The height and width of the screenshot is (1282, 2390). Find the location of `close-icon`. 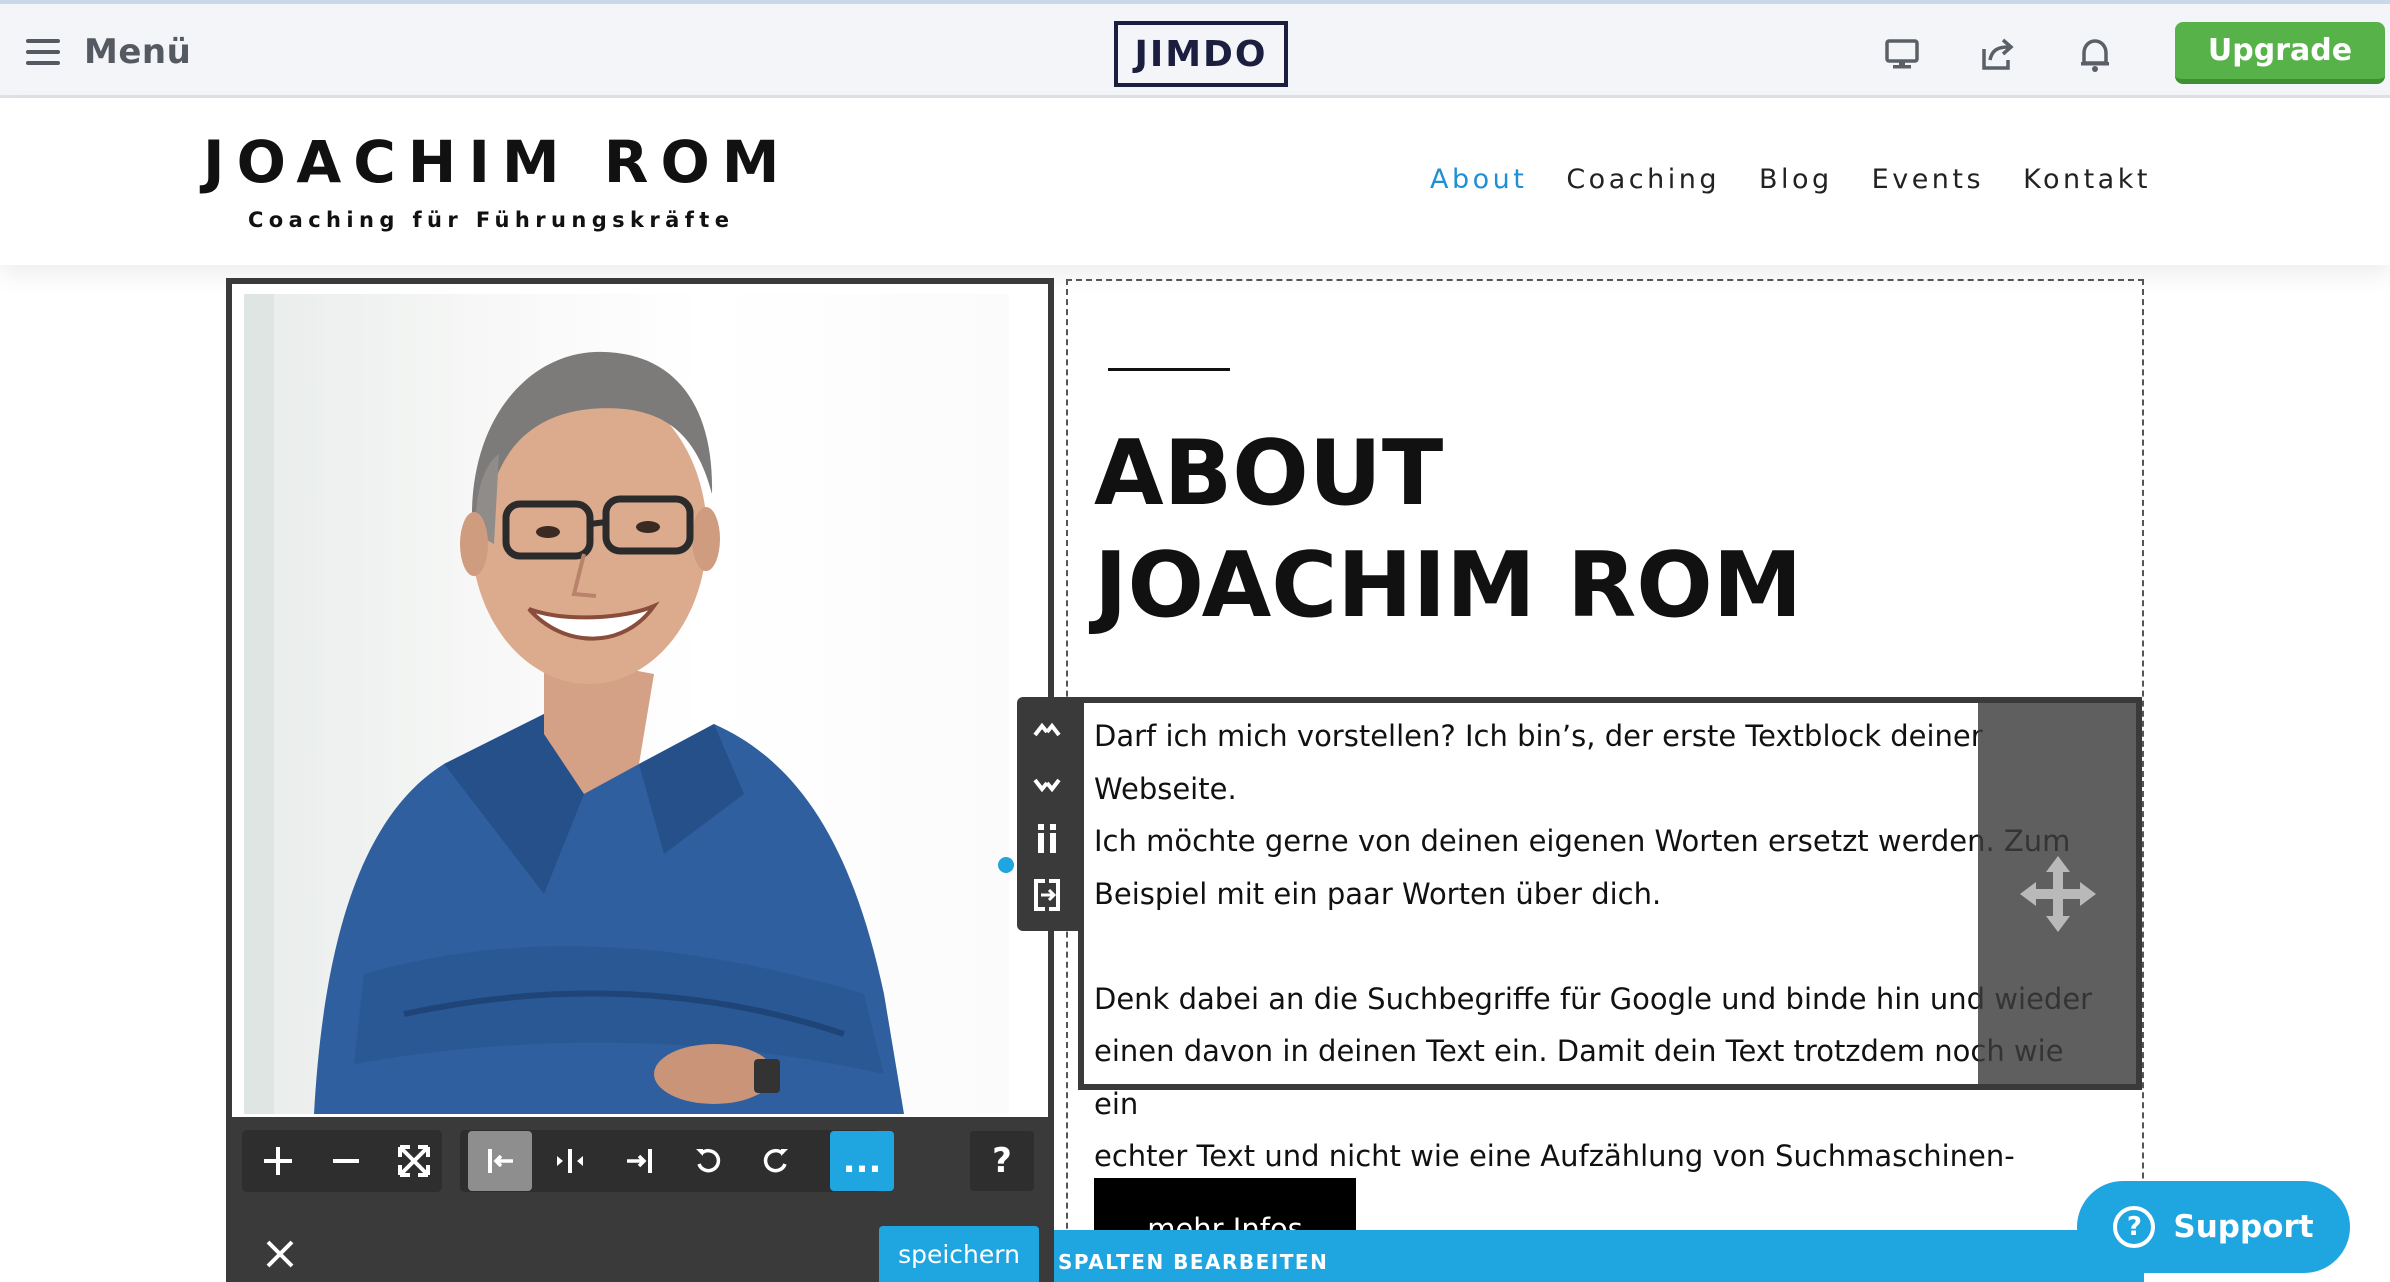

close-icon is located at coordinates (280, 1254).